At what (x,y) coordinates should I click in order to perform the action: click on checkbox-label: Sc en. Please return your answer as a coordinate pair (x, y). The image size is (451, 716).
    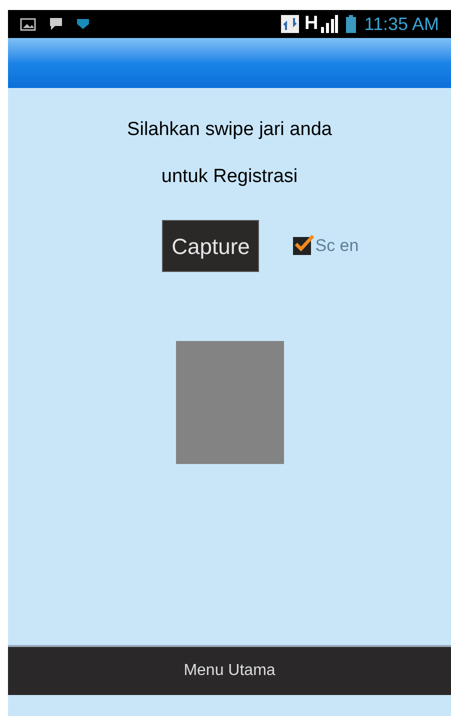
    Looking at the image, I should click on (337, 246).